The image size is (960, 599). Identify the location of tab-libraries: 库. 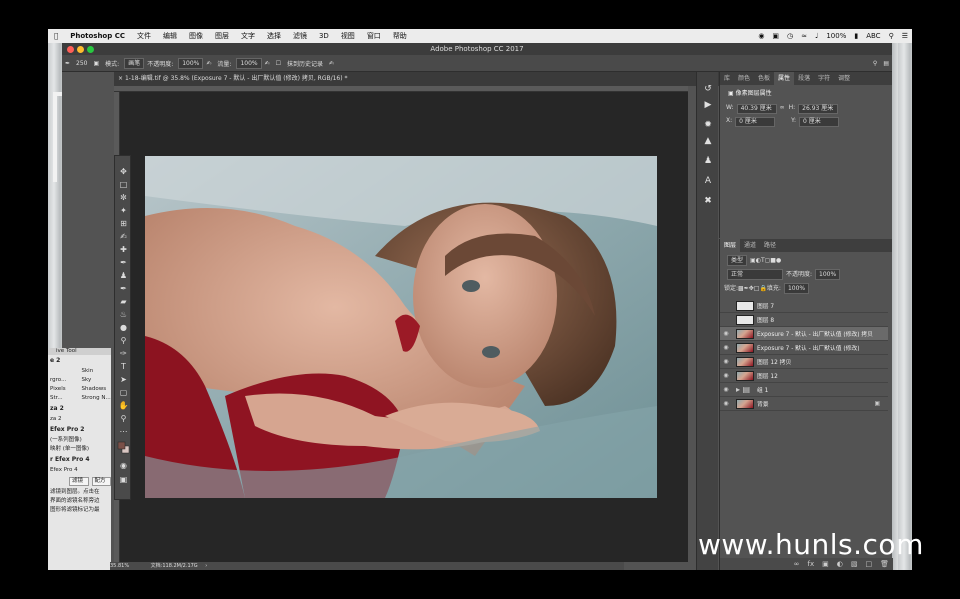
(727, 78).